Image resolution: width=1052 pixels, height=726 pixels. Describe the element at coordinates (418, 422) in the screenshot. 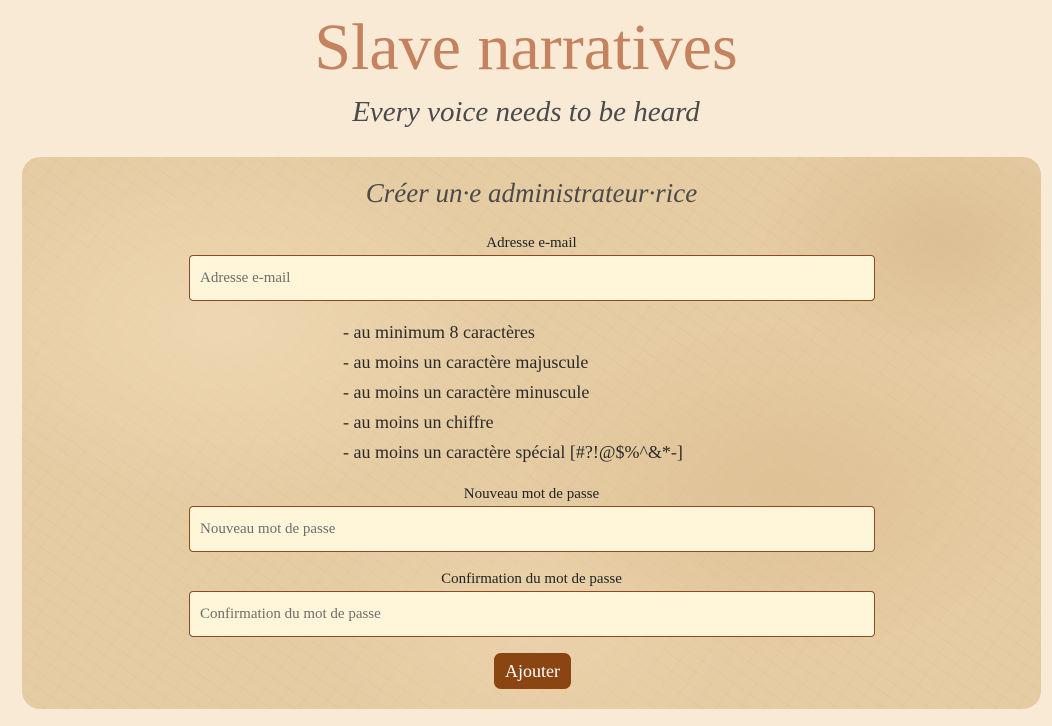

I see `password-rule: - au moins un chiffre` at that location.